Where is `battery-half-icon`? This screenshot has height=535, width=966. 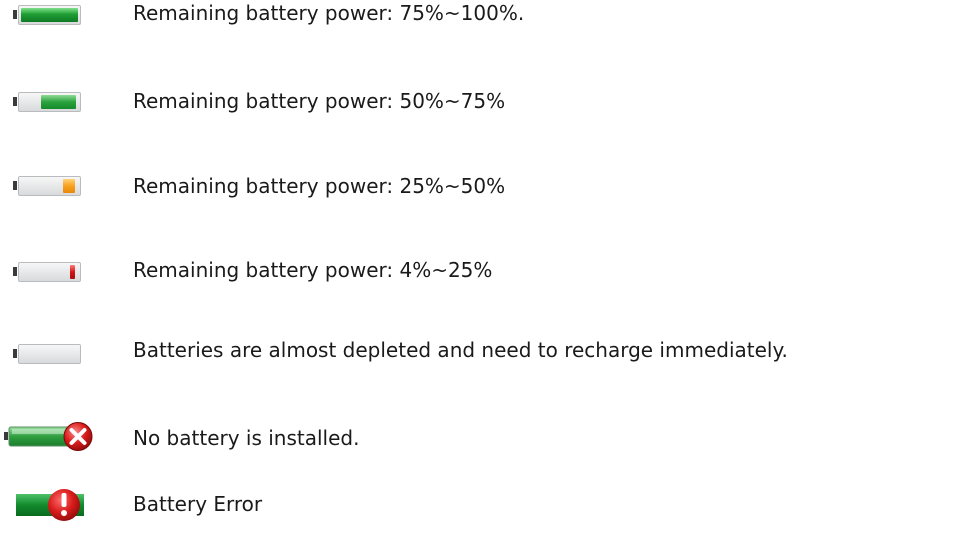
battery-half-icon is located at coordinates (45, 187).